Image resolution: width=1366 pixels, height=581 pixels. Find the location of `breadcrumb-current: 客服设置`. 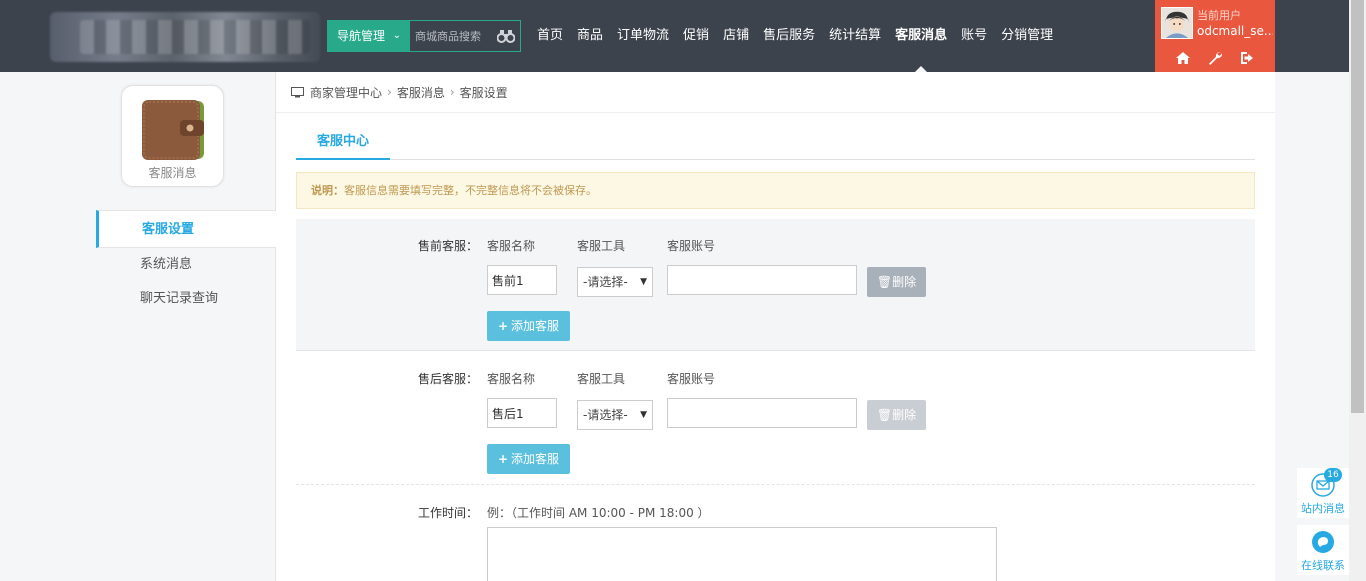

breadcrumb-current: 客服设置 is located at coordinates (483, 92).